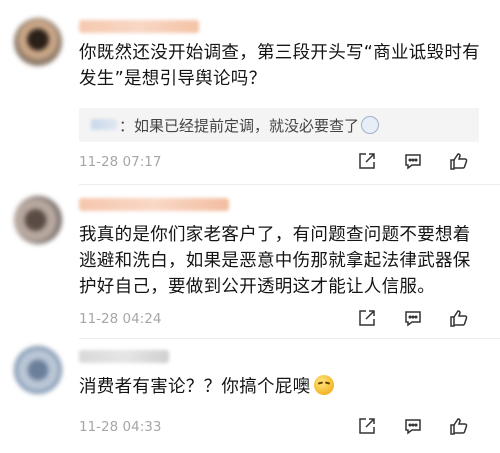  Describe the element at coordinates (249, 125) in the screenshot. I see `reply-text: ：如果已经提前定调，就没必要查了` at that location.